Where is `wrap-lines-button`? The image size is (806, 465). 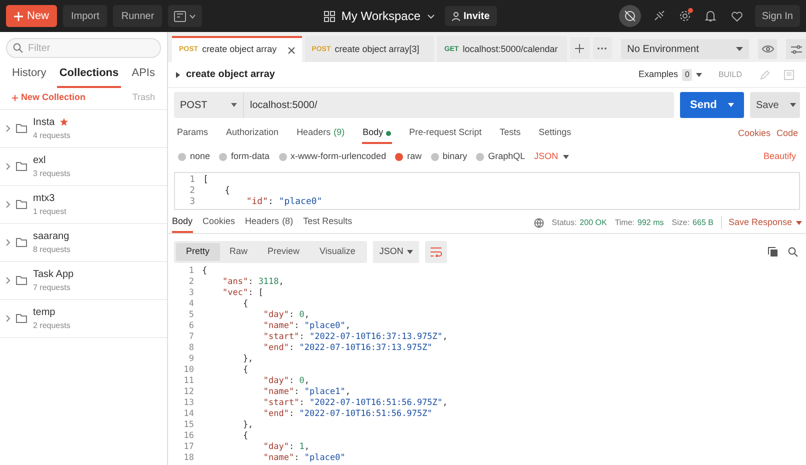 wrap-lines-button is located at coordinates (436, 252).